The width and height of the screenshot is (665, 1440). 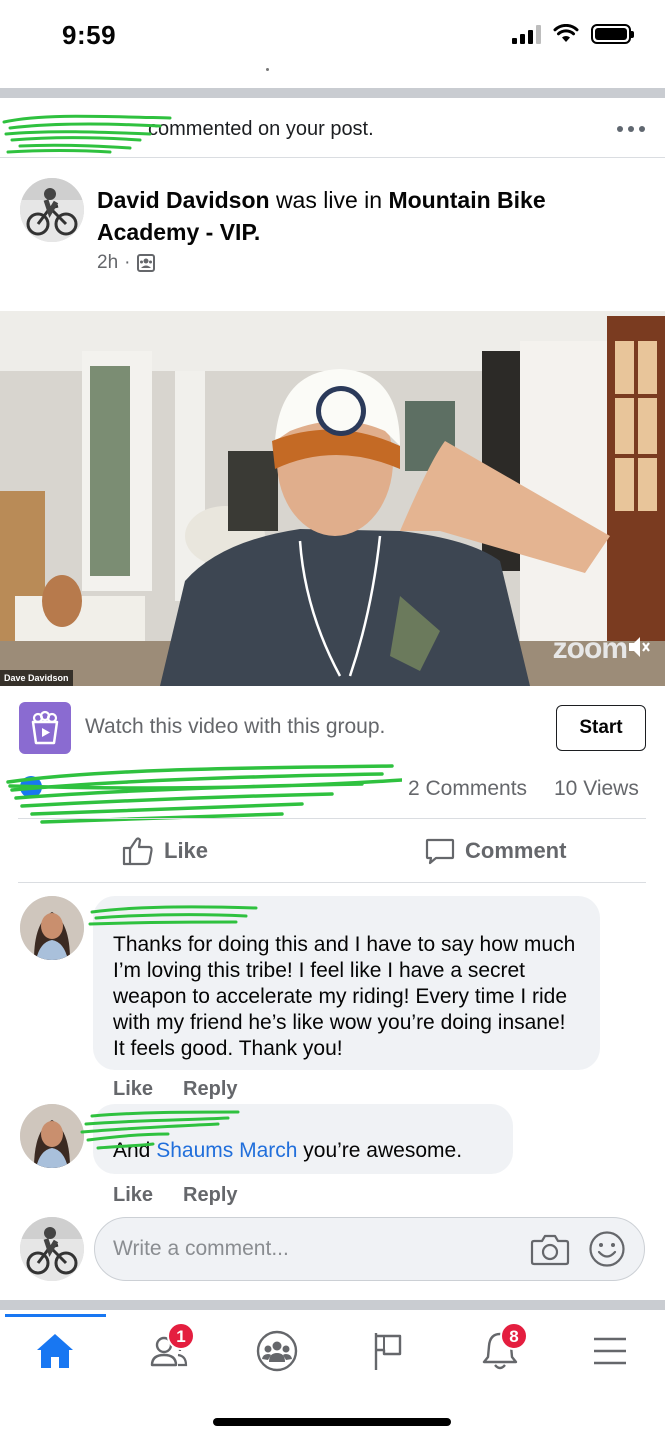 I want to click on notification-row: commented on your post., so click(x=332, y=129).